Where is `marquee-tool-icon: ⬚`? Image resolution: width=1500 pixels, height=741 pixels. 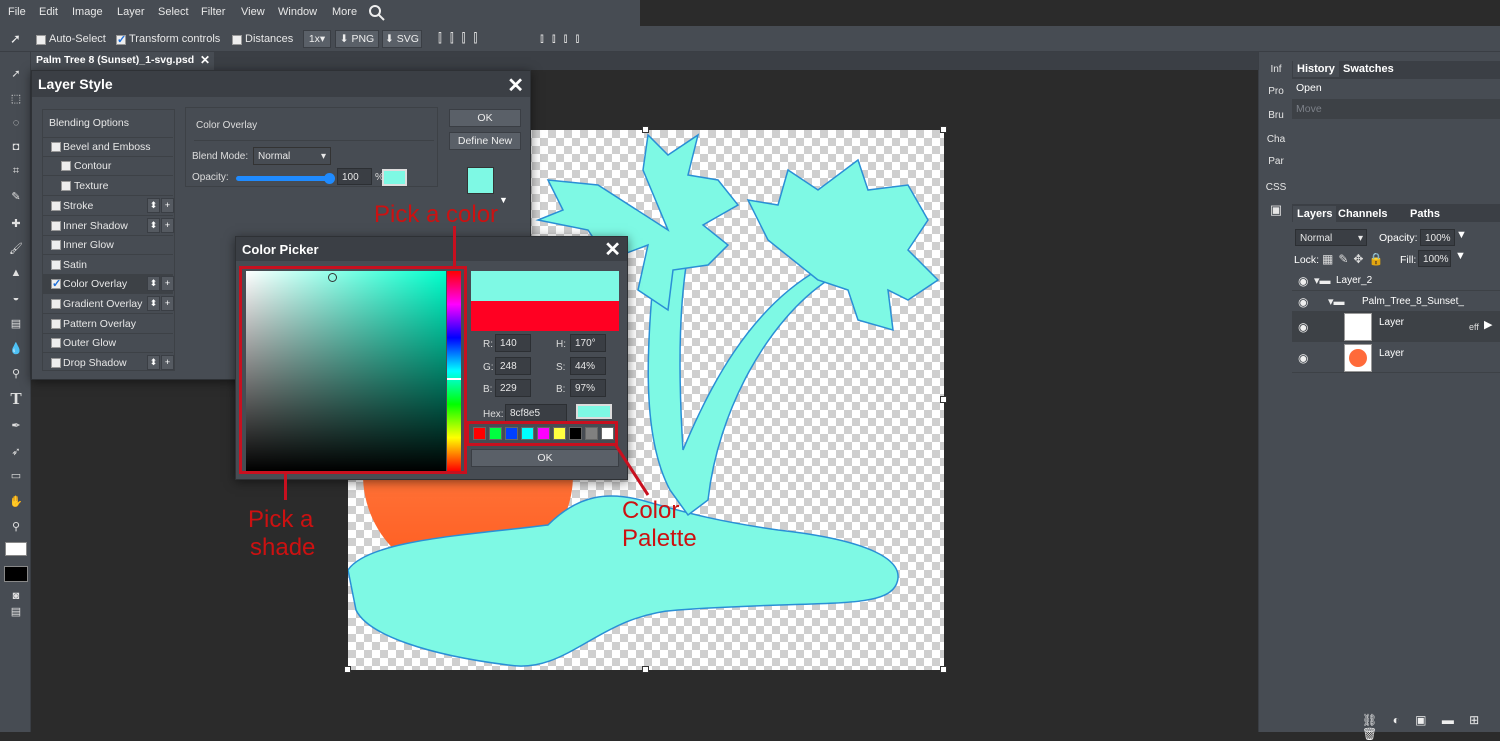 marquee-tool-icon: ⬚ is located at coordinates (16, 98).